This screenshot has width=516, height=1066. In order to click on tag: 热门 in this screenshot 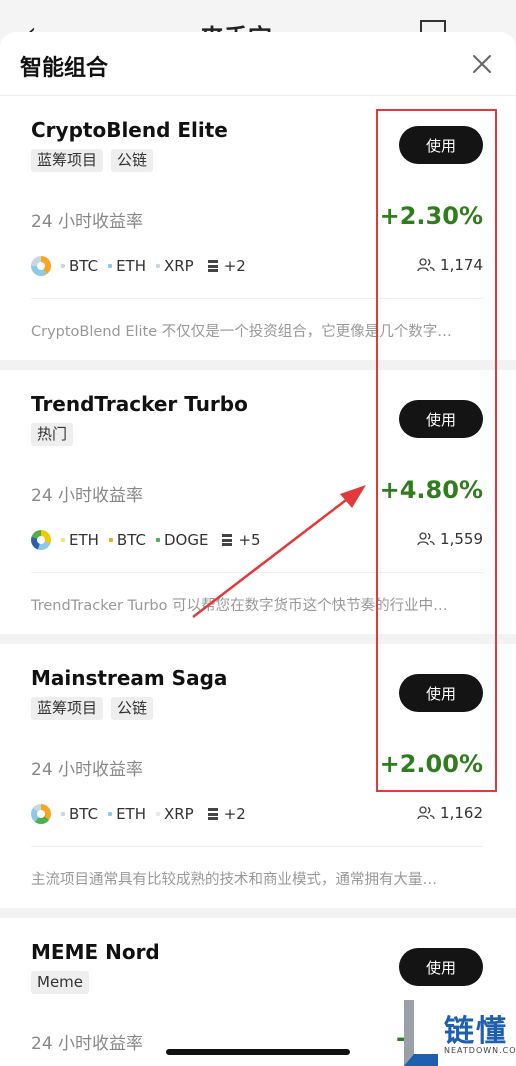, I will do `click(52, 434)`.